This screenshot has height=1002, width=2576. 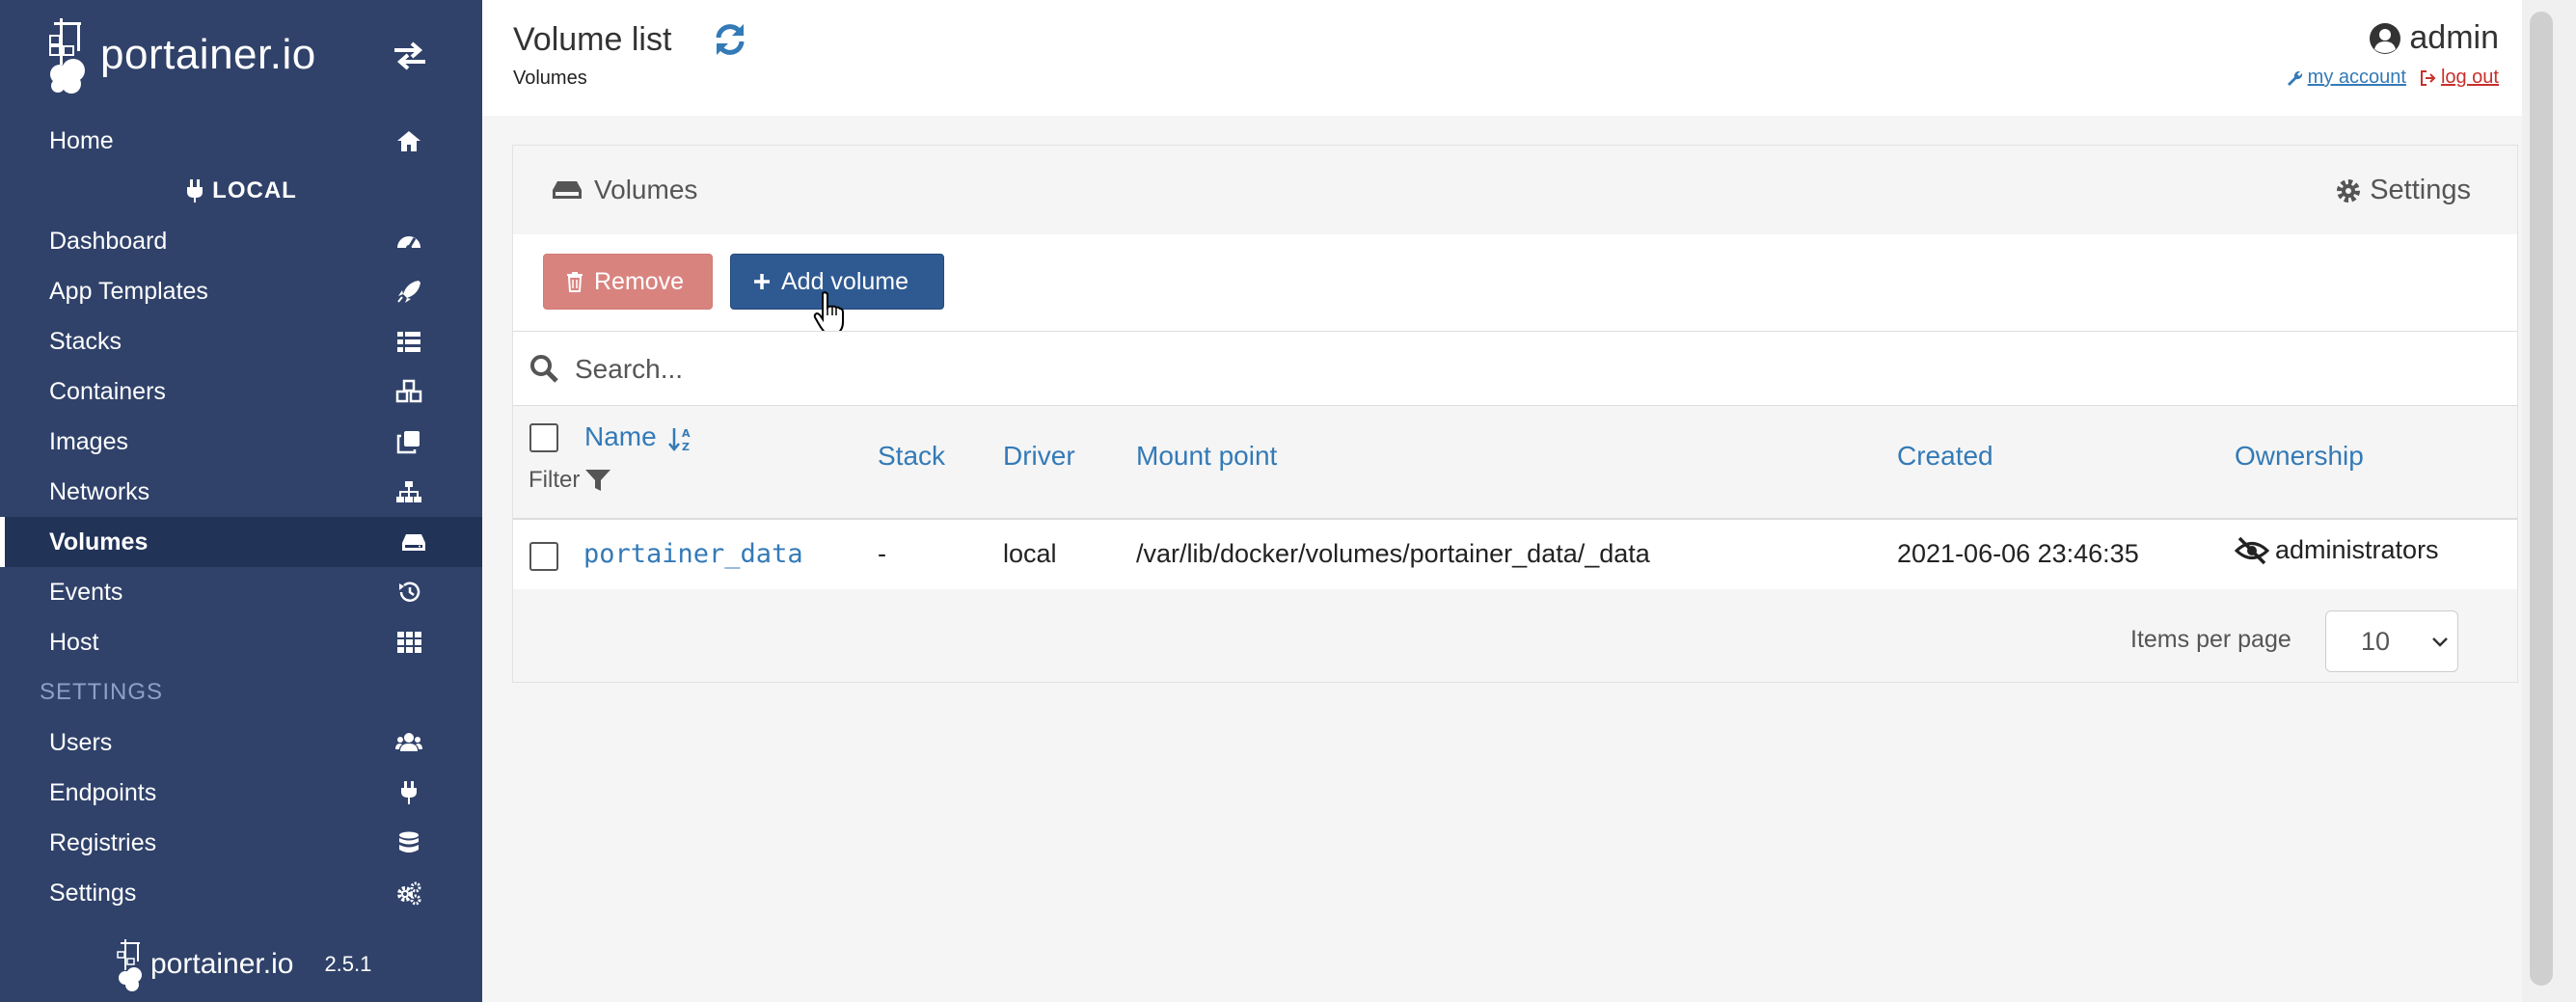 I want to click on database-icon, so click(x=409, y=842).